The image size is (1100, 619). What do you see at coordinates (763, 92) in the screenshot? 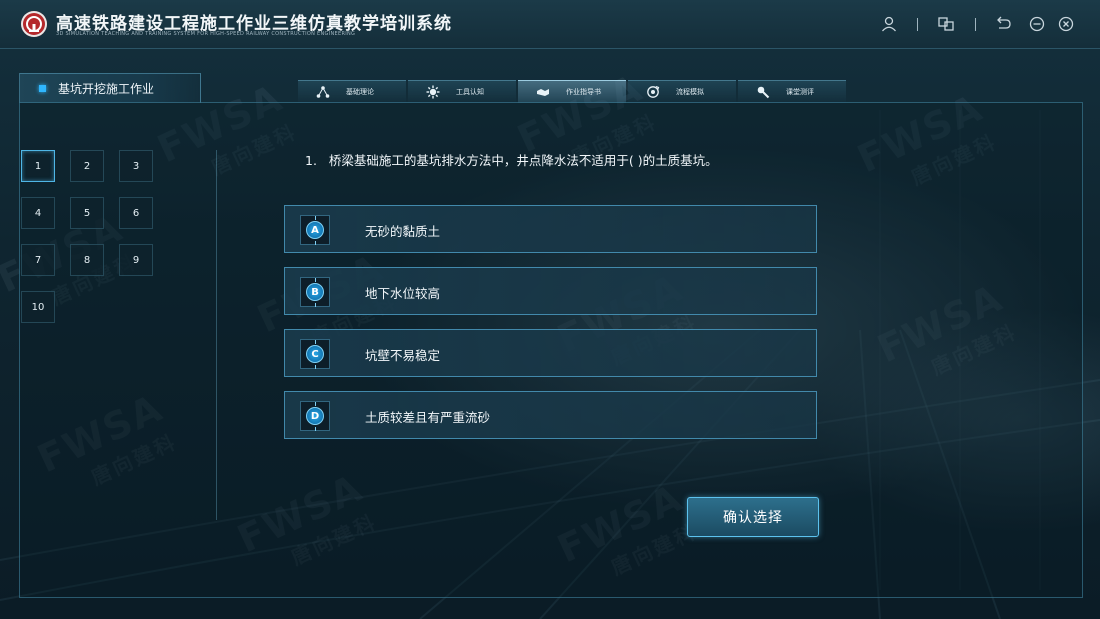
I see `pen-icon` at bounding box center [763, 92].